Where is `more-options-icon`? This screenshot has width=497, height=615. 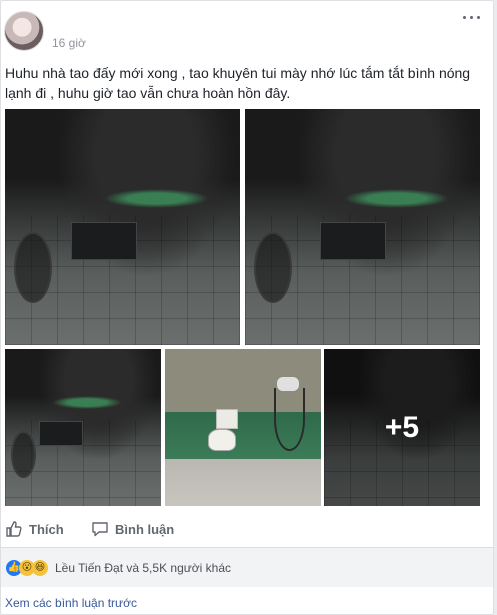
more-options-icon is located at coordinates (472, 18).